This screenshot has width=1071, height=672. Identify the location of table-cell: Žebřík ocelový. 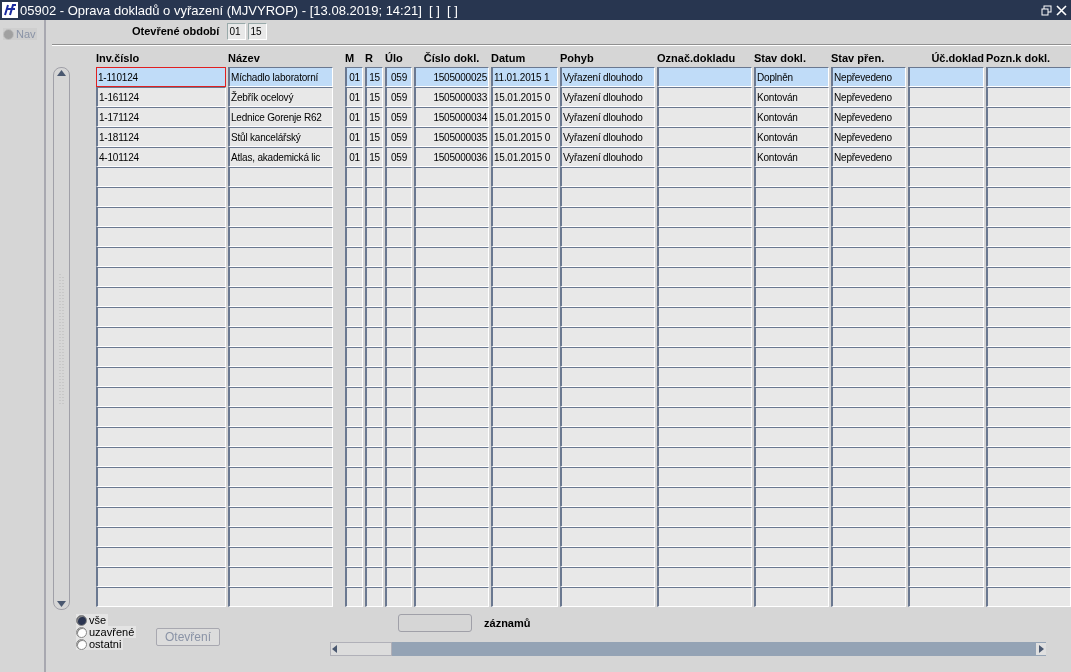
(280, 97).